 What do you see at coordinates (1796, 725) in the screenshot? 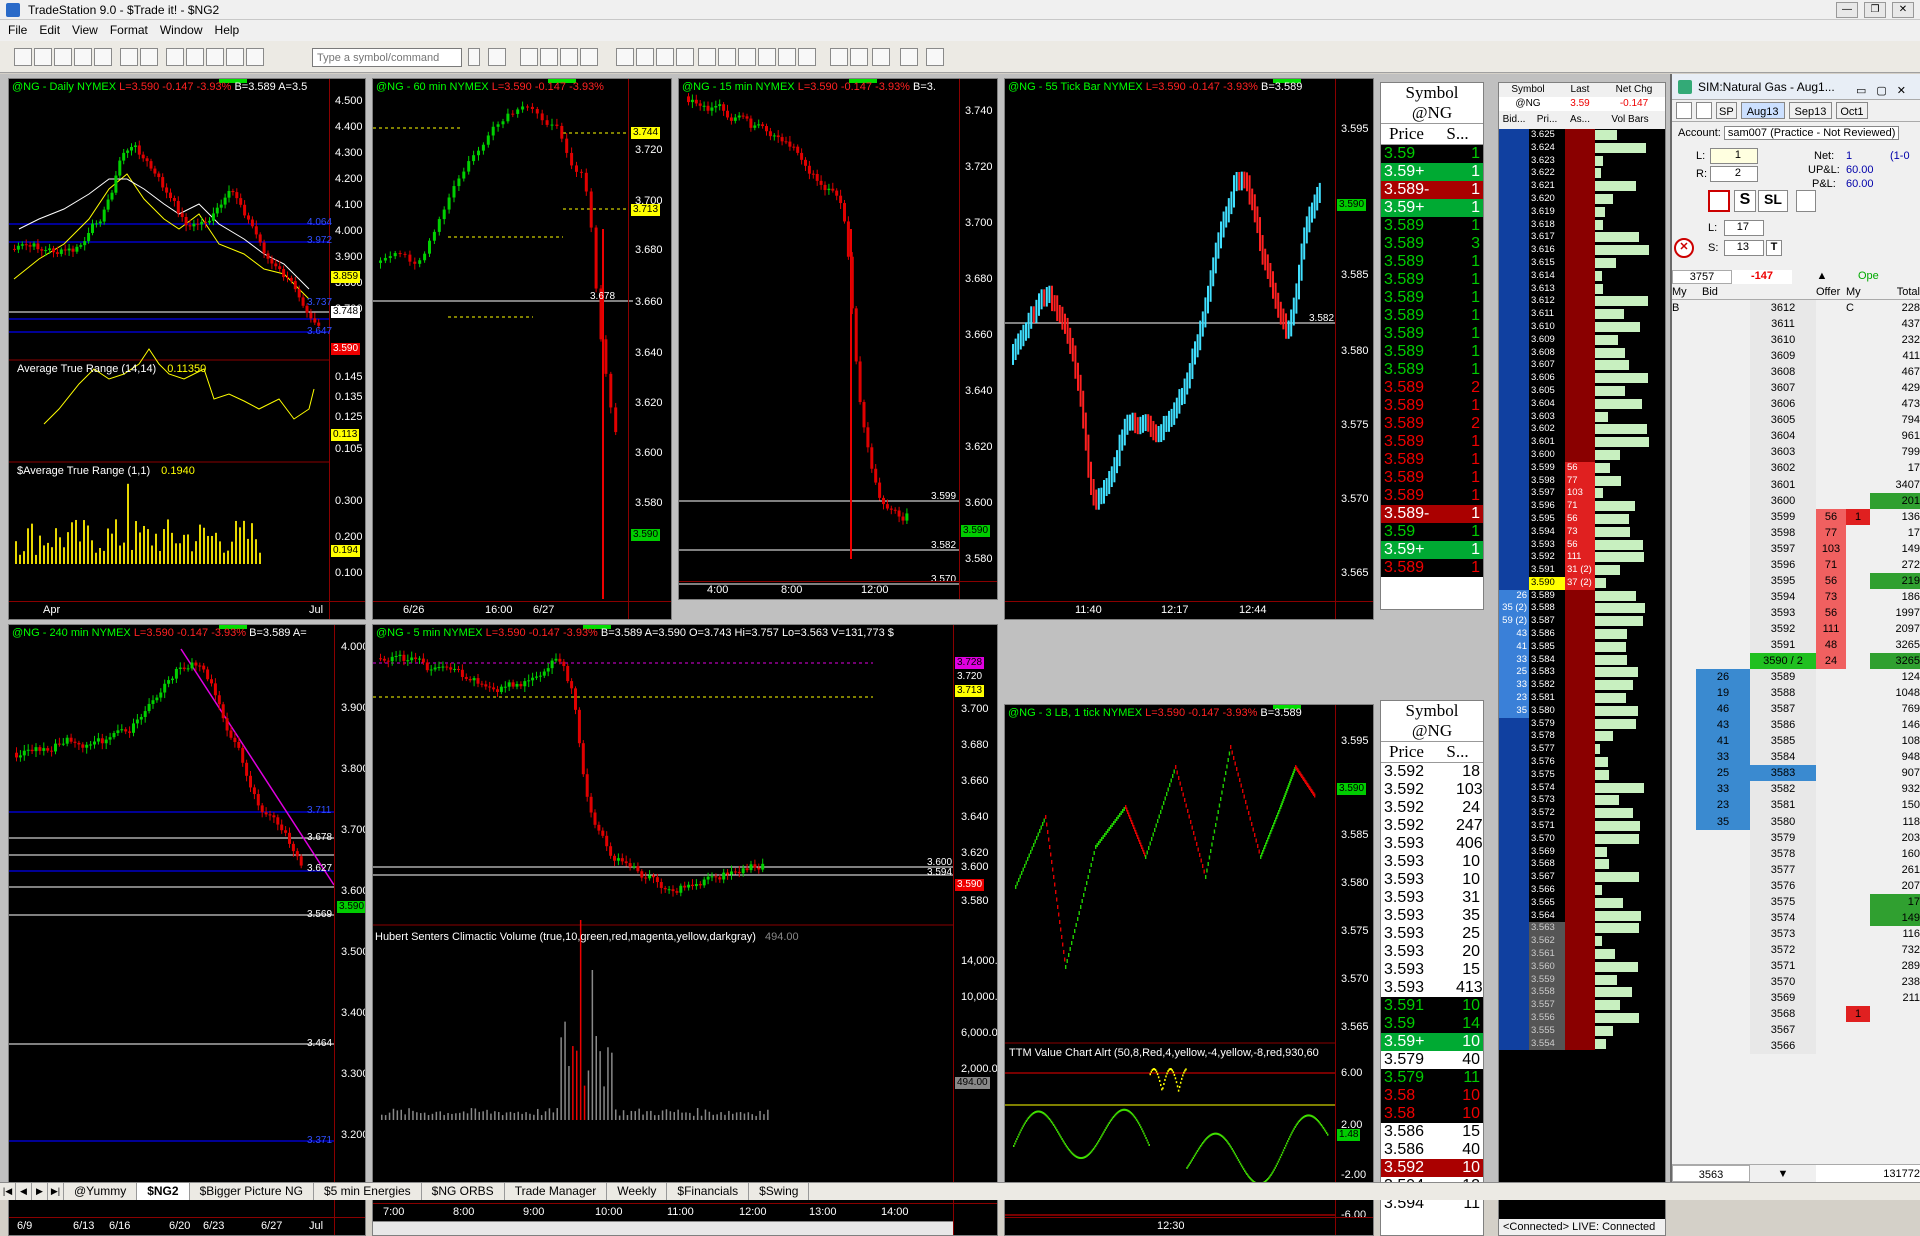
I see `ladder-row: 43 3586 146` at bounding box center [1796, 725].